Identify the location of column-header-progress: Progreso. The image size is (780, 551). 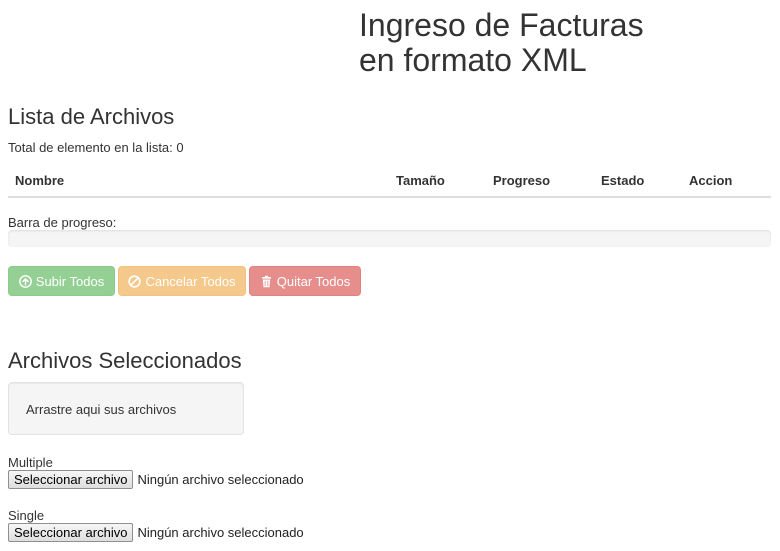
(540, 182).